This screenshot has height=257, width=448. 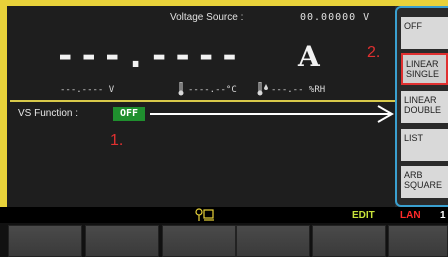 What do you see at coordinates (335, 17) in the screenshot?
I see `voltage-source-value: 00.00000 V` at bounding box center [335, 17].